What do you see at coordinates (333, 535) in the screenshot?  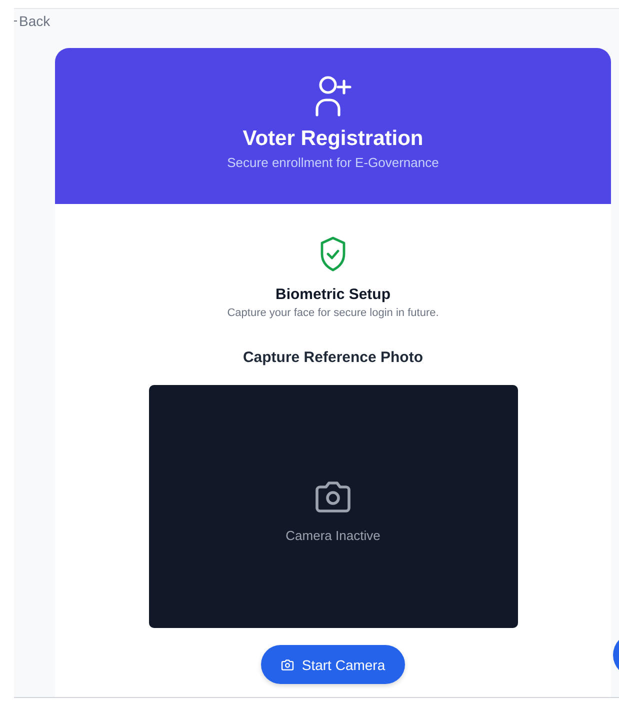 I see `camera-status: Camera Inactive` at bounding box center [333, 535].